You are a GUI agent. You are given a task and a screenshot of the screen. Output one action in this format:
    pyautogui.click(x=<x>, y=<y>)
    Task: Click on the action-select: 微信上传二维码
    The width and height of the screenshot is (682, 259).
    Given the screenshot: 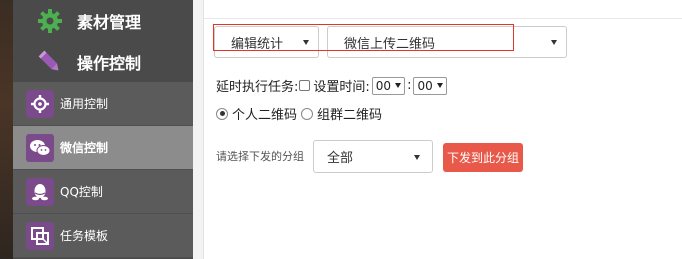 What is the action you would take?
    pyautogui.click(x=447, y=42)
    